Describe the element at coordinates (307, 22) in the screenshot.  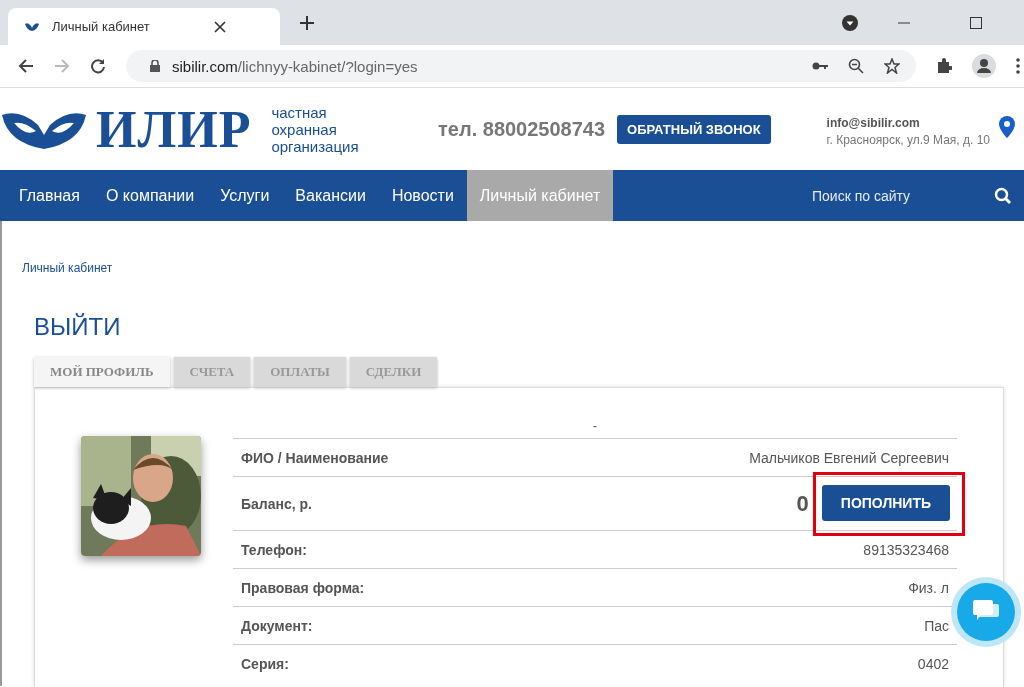
I see `new-tab-icon` at that location.